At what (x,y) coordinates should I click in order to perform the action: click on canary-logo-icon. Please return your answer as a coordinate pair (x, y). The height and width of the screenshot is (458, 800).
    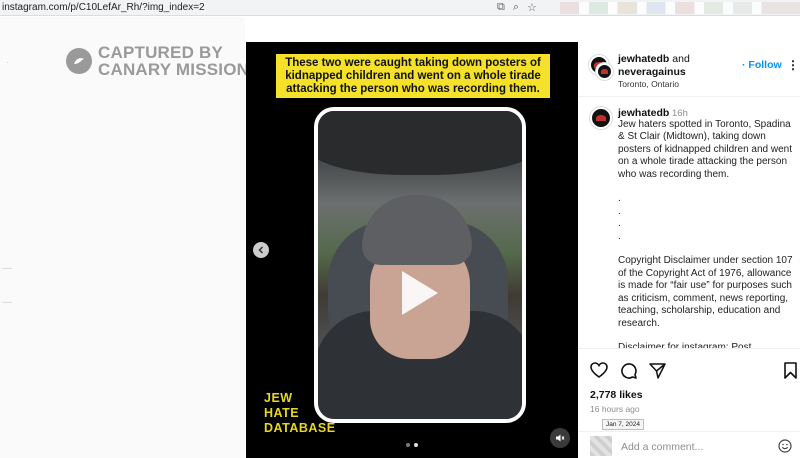
    Looking at the image, I should click on (79, 61).